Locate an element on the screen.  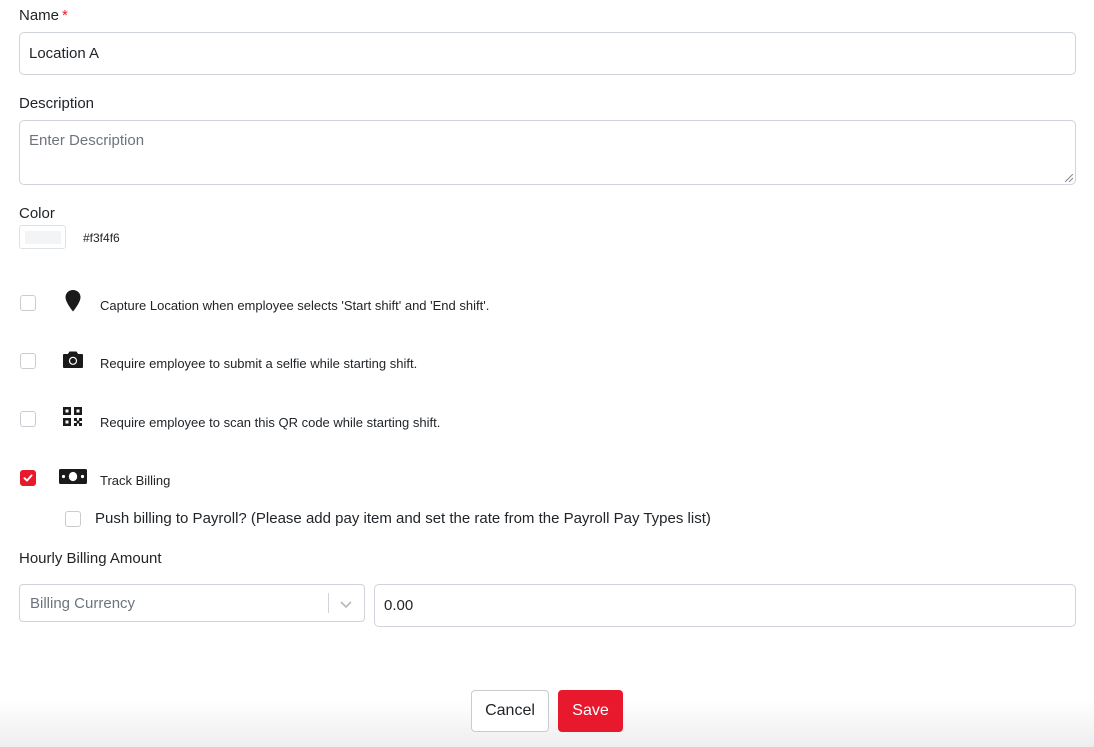
description-placeholder: Enter Description is located at coordinates (87, 140).